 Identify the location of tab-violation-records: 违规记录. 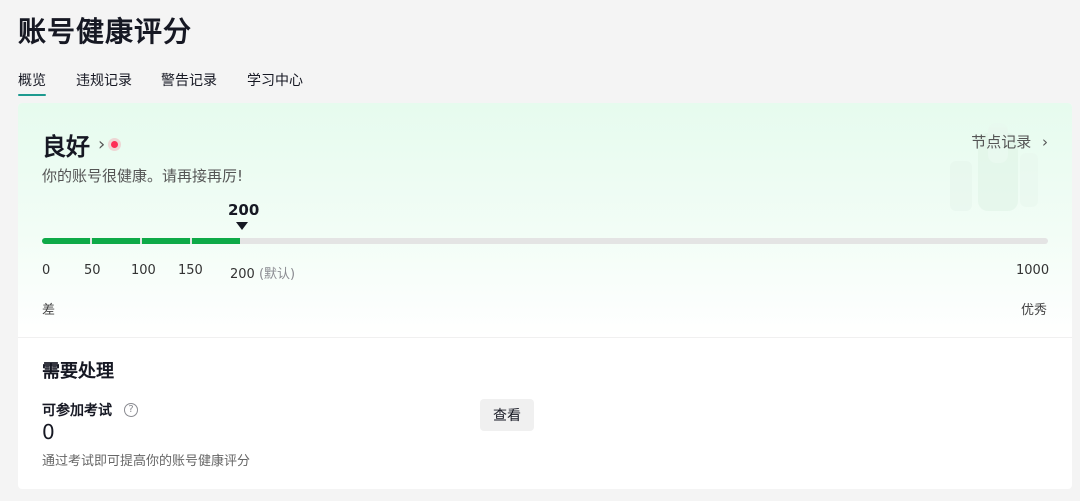
(104, 80).